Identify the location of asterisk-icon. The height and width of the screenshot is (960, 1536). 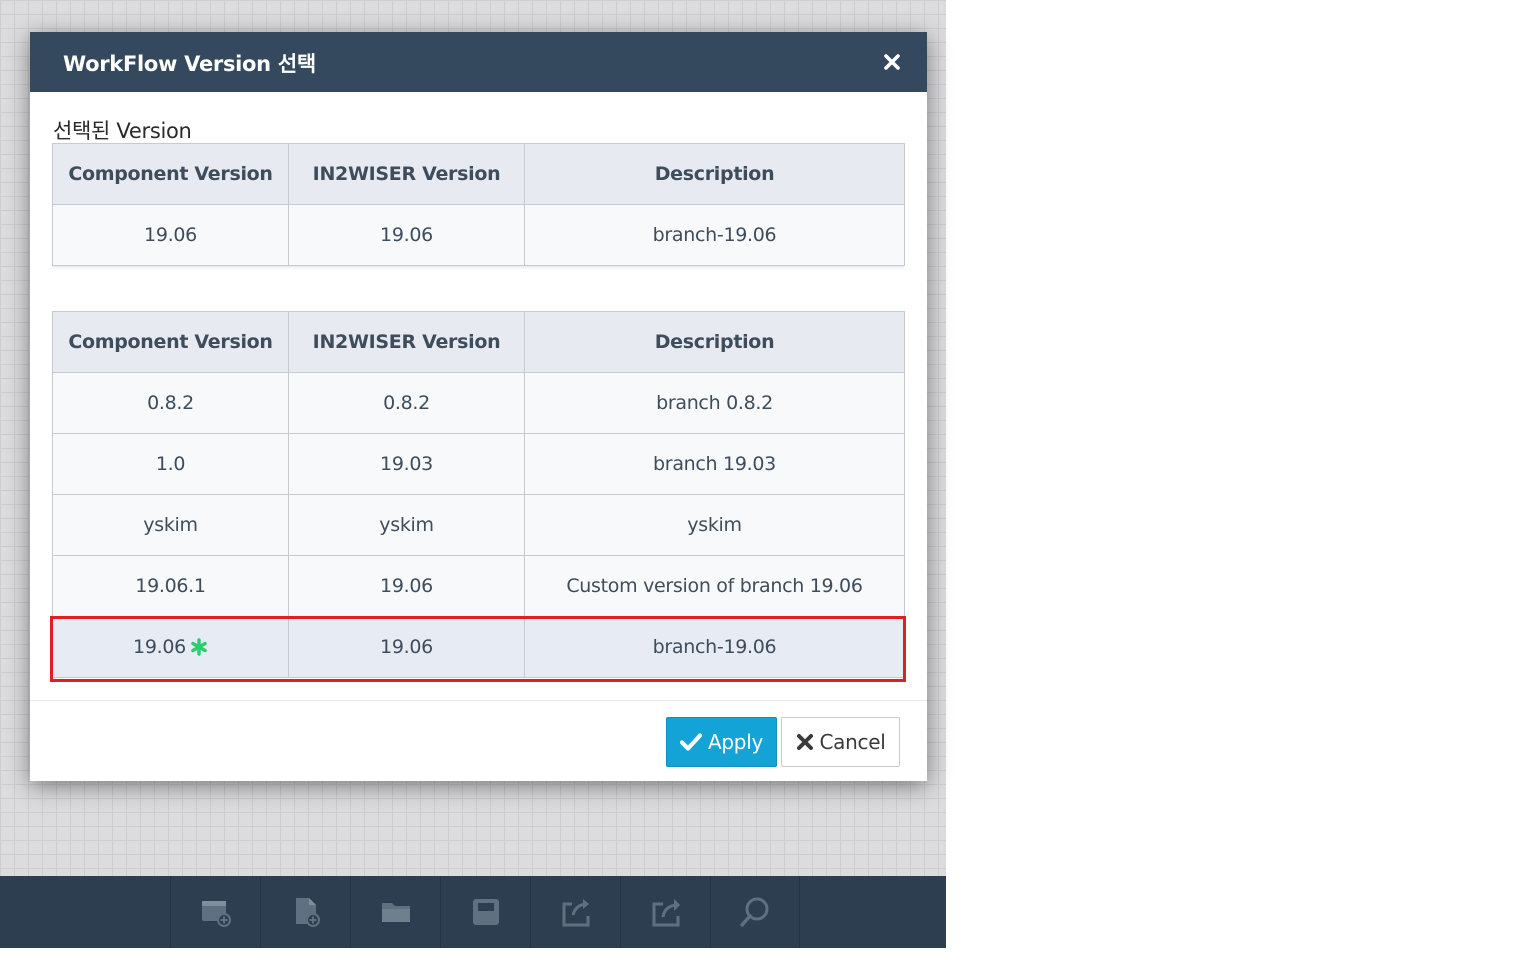
(199, 647).